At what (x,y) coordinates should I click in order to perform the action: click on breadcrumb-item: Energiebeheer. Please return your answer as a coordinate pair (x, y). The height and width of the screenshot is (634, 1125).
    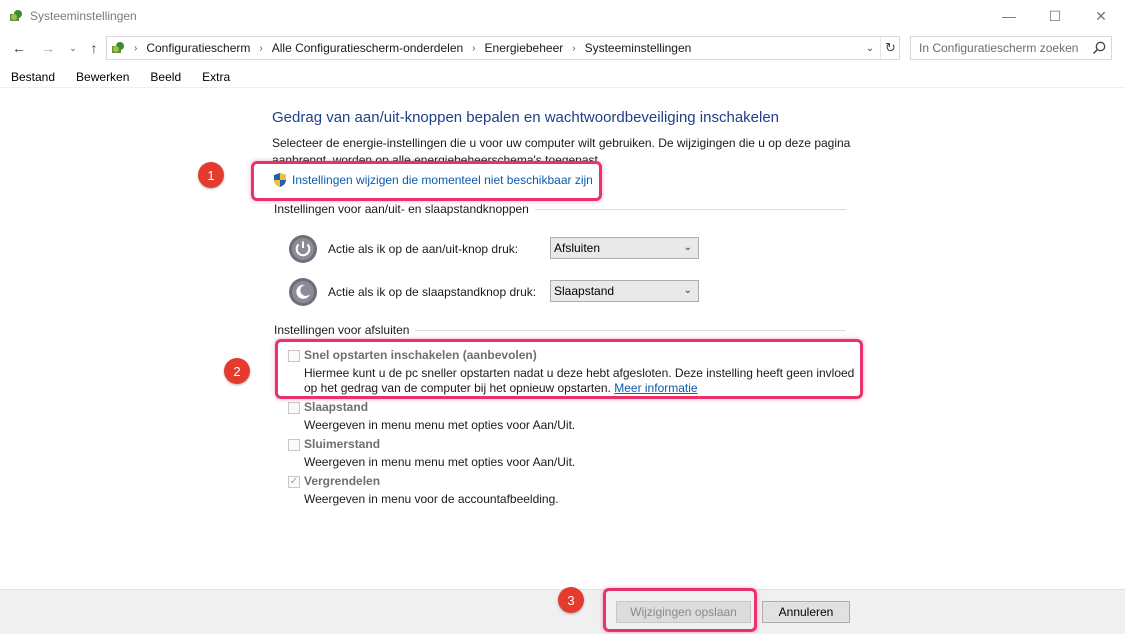
    Looking at the image, I should click on (524, 48).